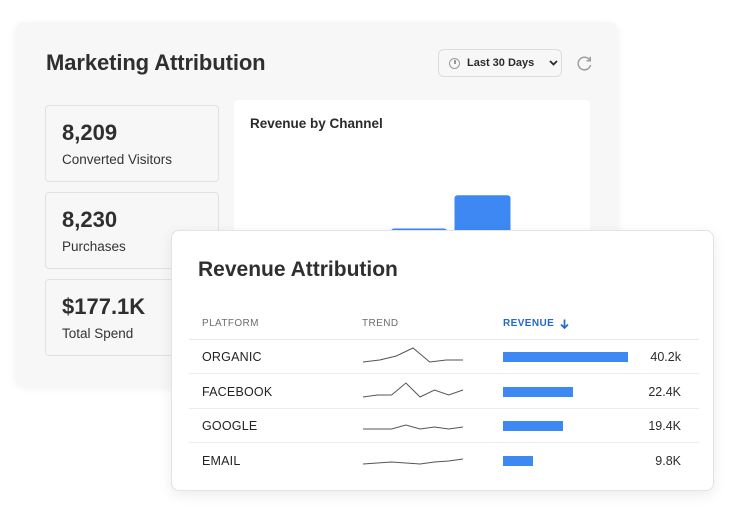 The width and height of the screenshot is (730, 513). I want to click on section-title: Revenue Attribution, so click(298, 269).